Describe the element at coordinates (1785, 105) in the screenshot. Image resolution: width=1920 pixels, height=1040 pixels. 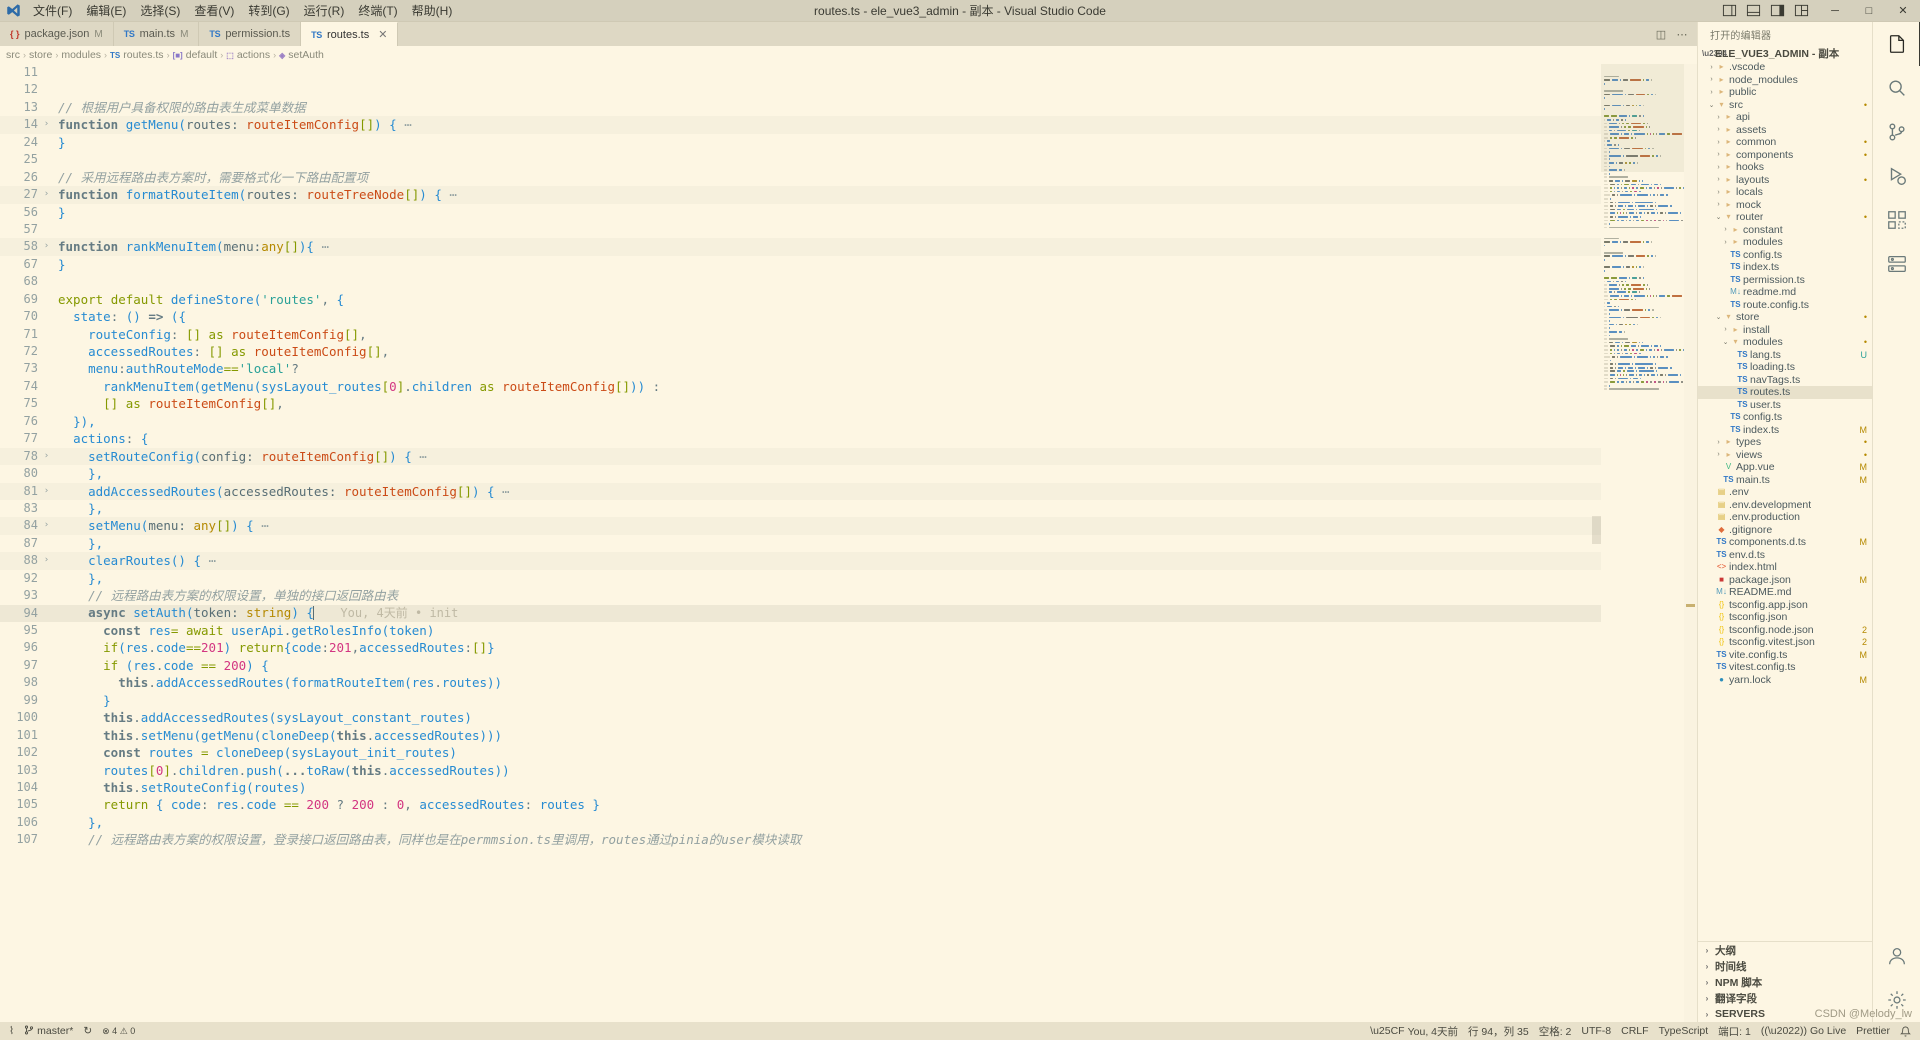
I see `tree-folder-src: ⌄ ▾ src •` at that location.